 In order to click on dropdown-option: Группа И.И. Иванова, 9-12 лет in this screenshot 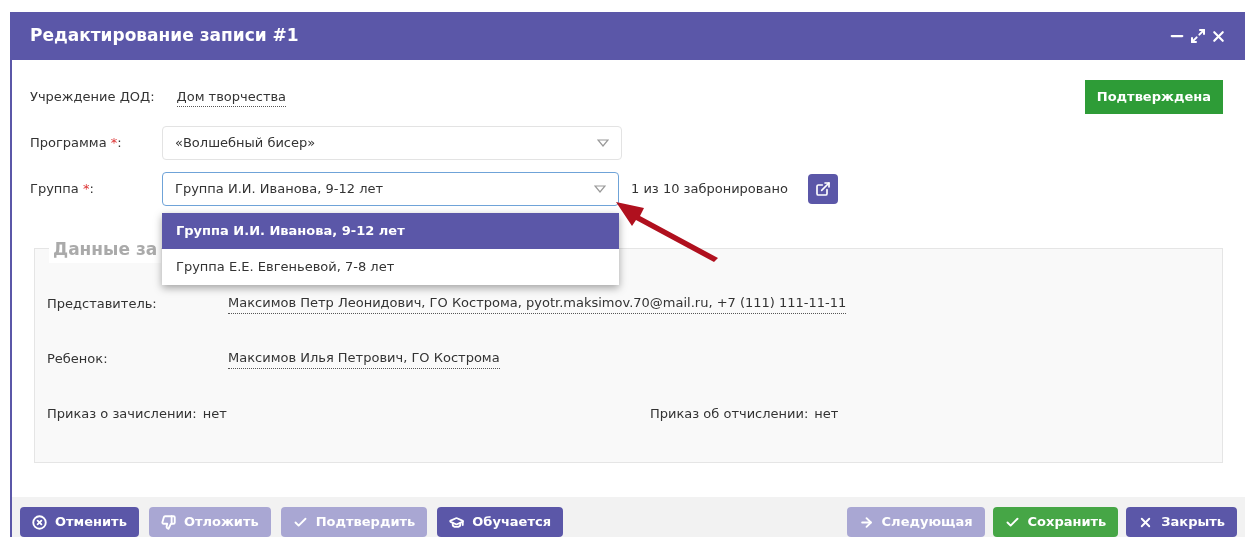, I will do `click(390, 231)`.